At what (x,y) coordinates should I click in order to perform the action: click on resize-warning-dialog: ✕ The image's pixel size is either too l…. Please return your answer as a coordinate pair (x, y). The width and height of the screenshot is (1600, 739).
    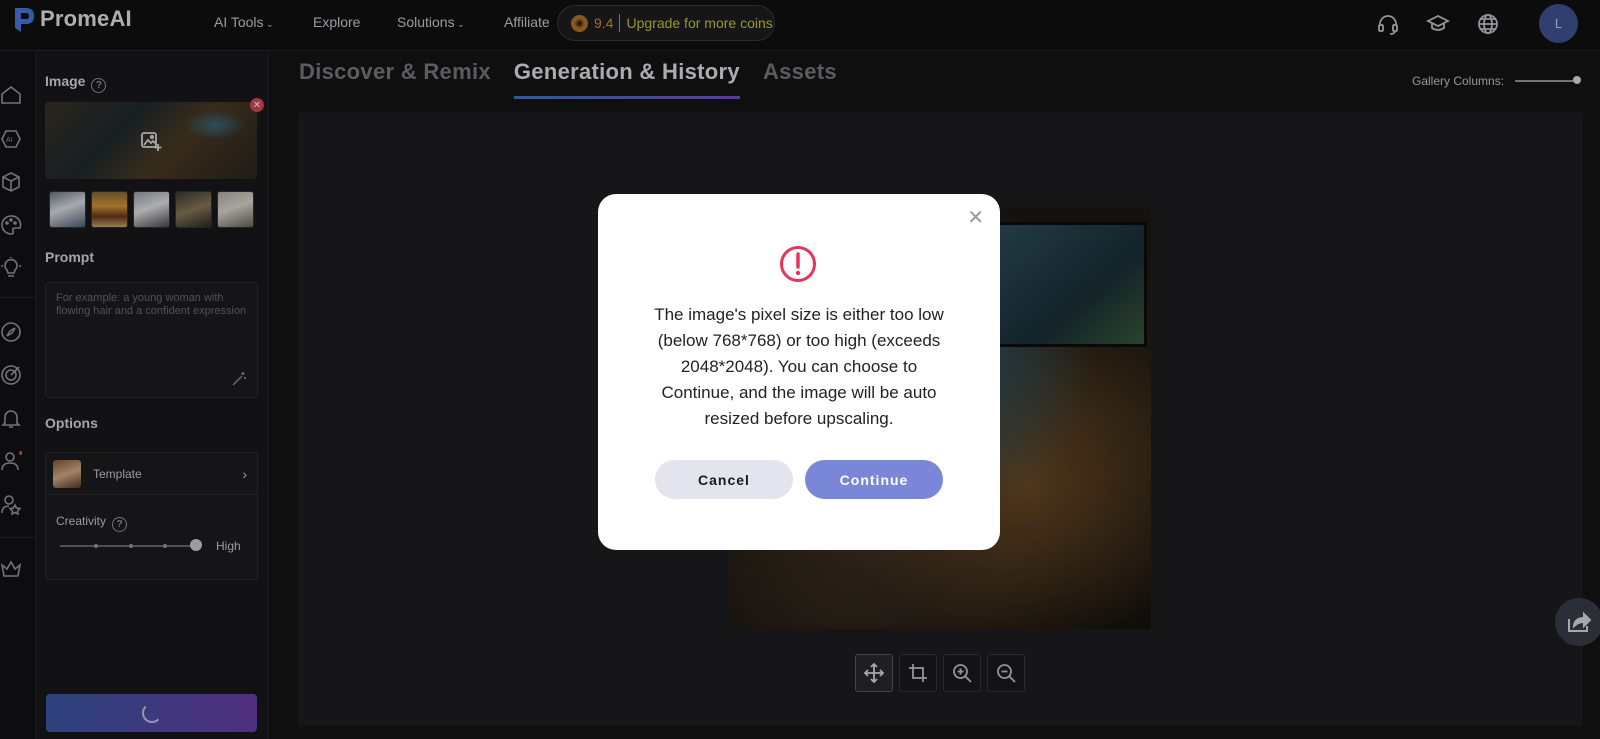
    Looking at the image, I should click on (799, 372).